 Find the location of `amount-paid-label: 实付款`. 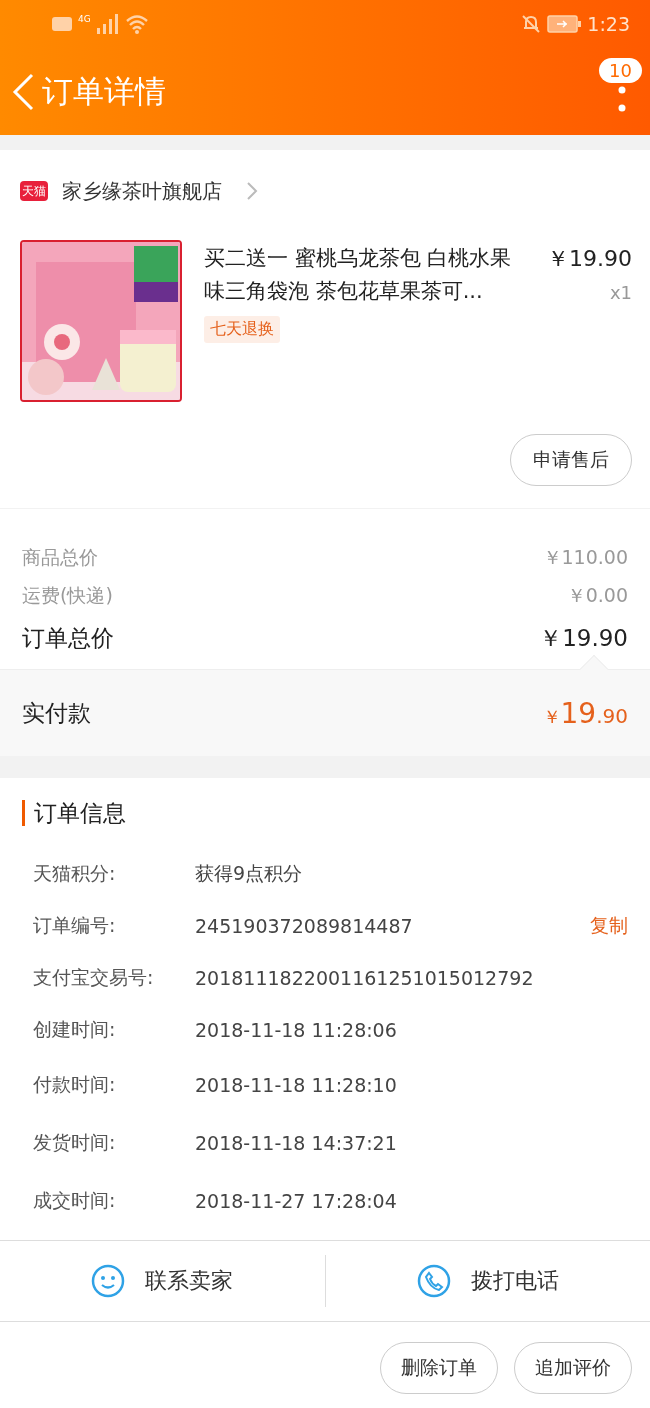

amount-paid-label: 实付款 is located at coordinates (56, 713).